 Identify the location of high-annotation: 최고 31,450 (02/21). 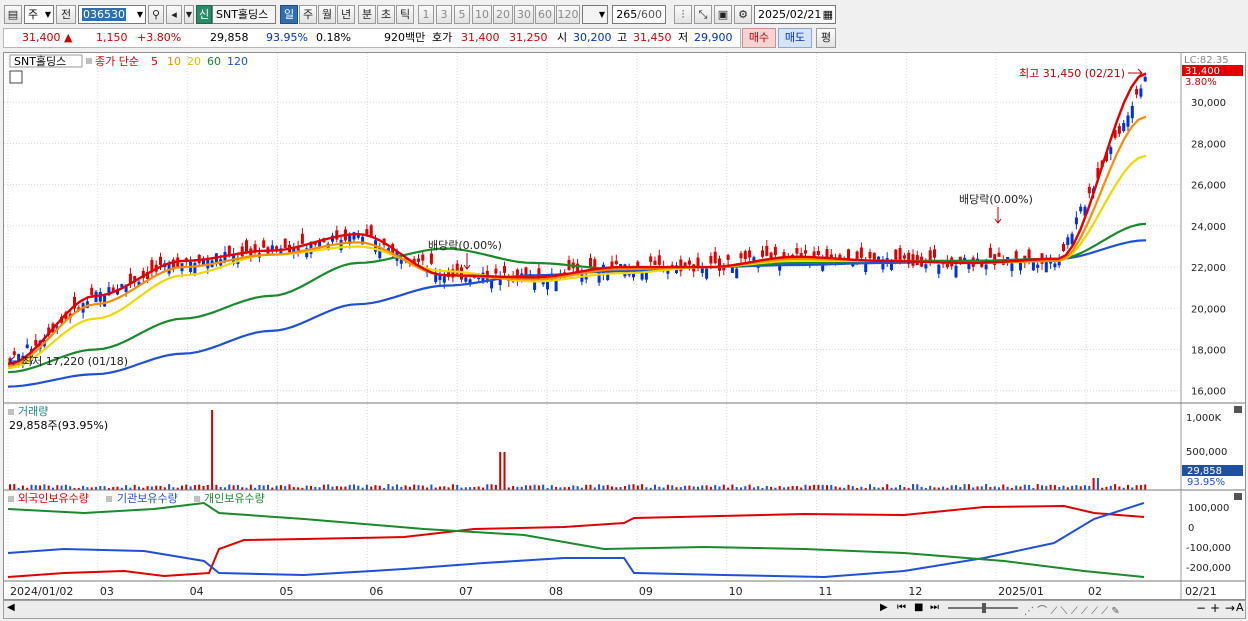
(1072, 73).